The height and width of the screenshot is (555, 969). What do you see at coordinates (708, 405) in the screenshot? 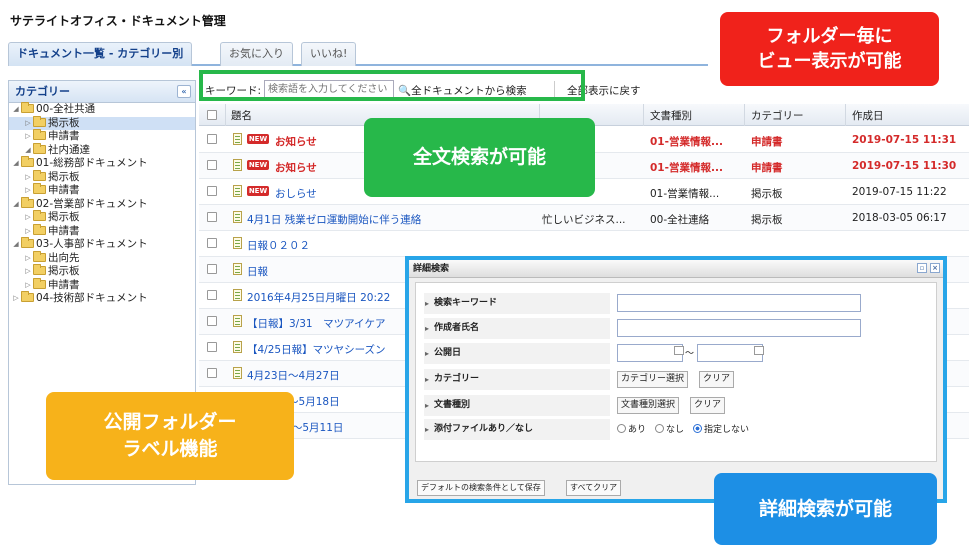
I see `doctype-clear-button: クリア` at bounding box center [708, 405].